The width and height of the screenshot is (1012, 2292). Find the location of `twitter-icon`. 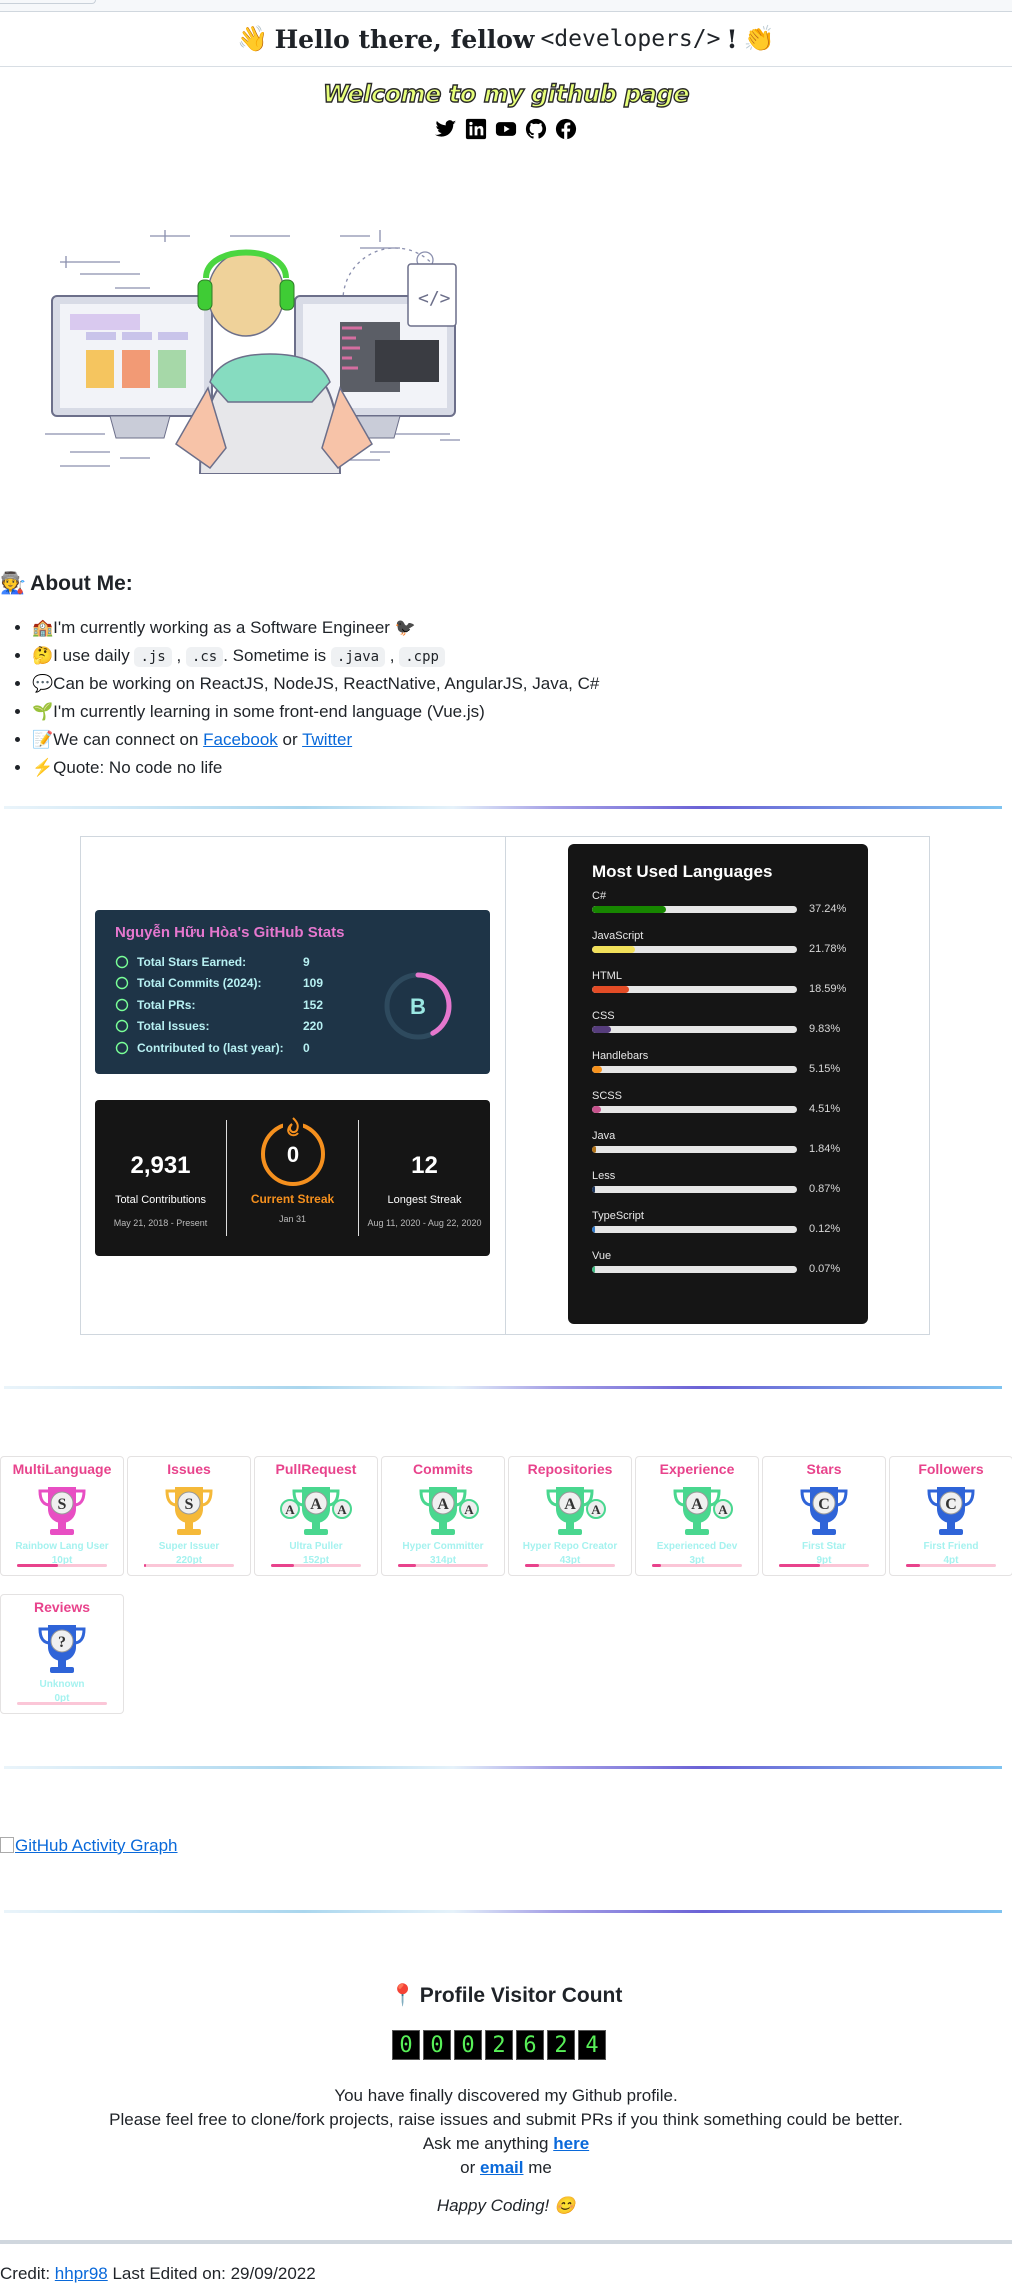

twitter-icon is located at coordinates (446, 129).